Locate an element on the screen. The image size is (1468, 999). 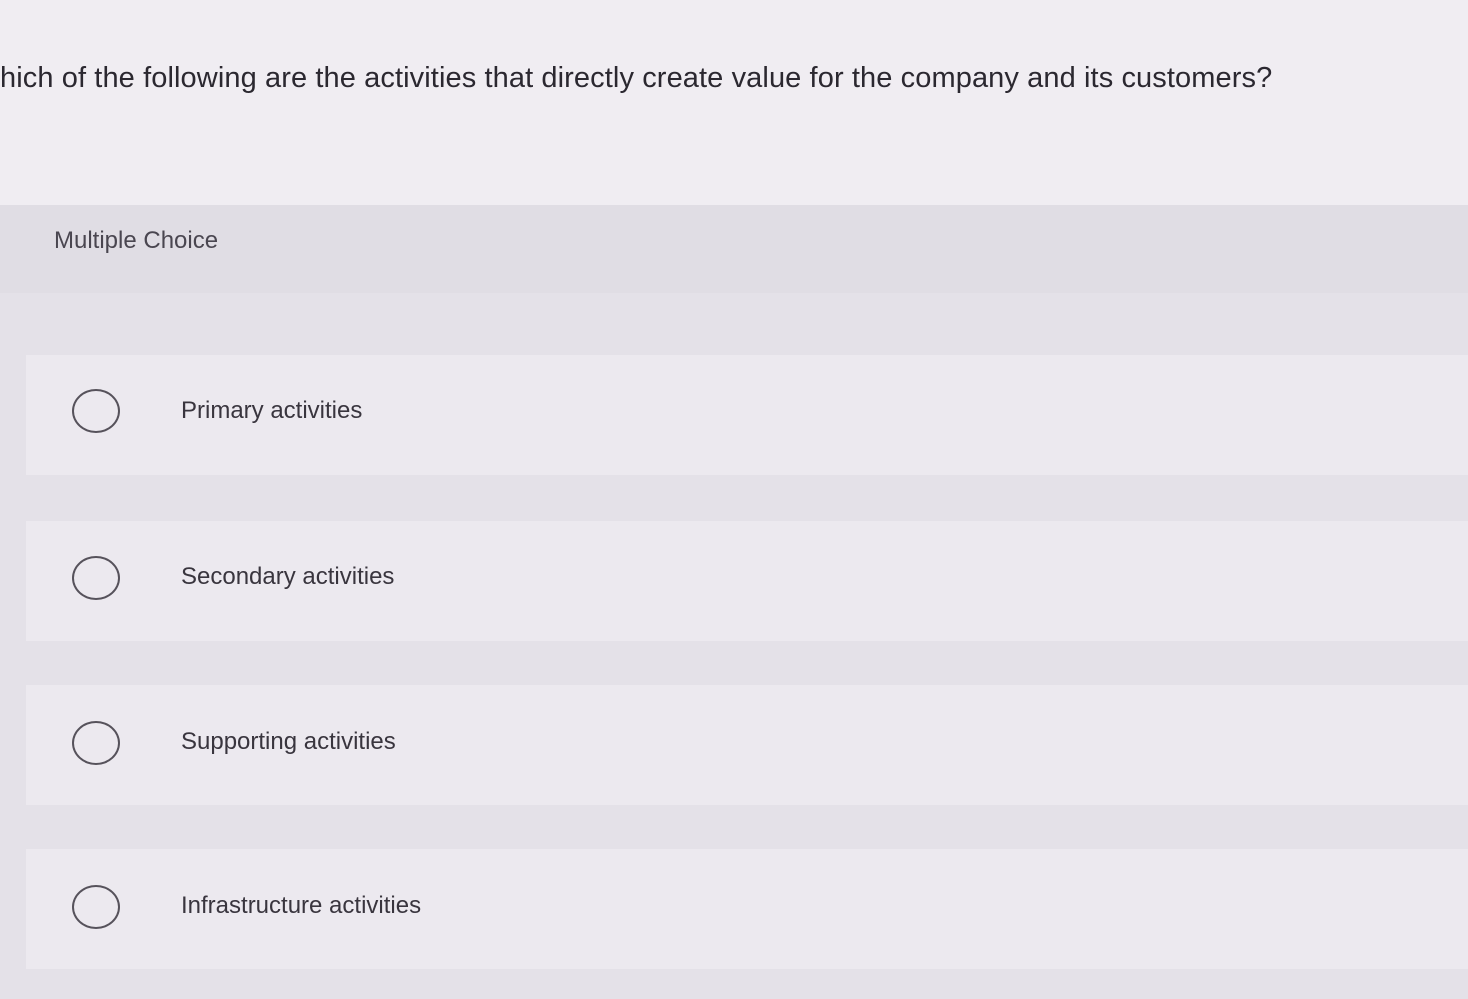
option-label: Primary activities is located at coordinates (271, 411).